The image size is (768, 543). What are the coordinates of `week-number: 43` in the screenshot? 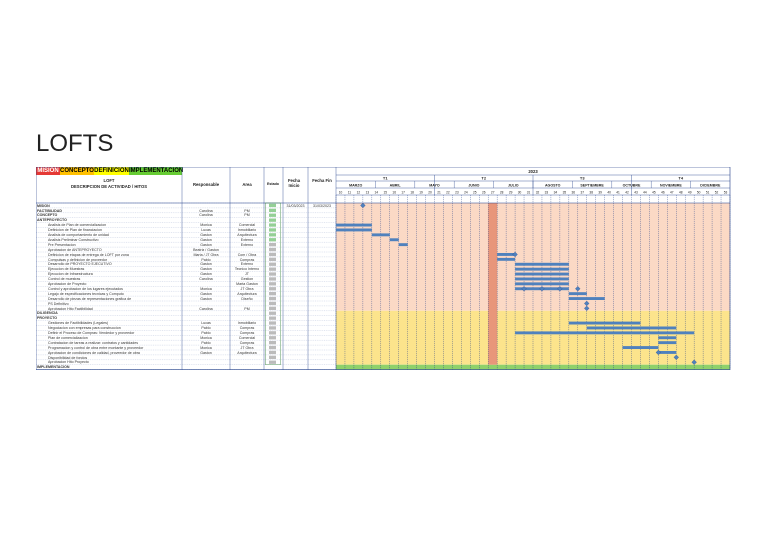 It's located at (636, 193).